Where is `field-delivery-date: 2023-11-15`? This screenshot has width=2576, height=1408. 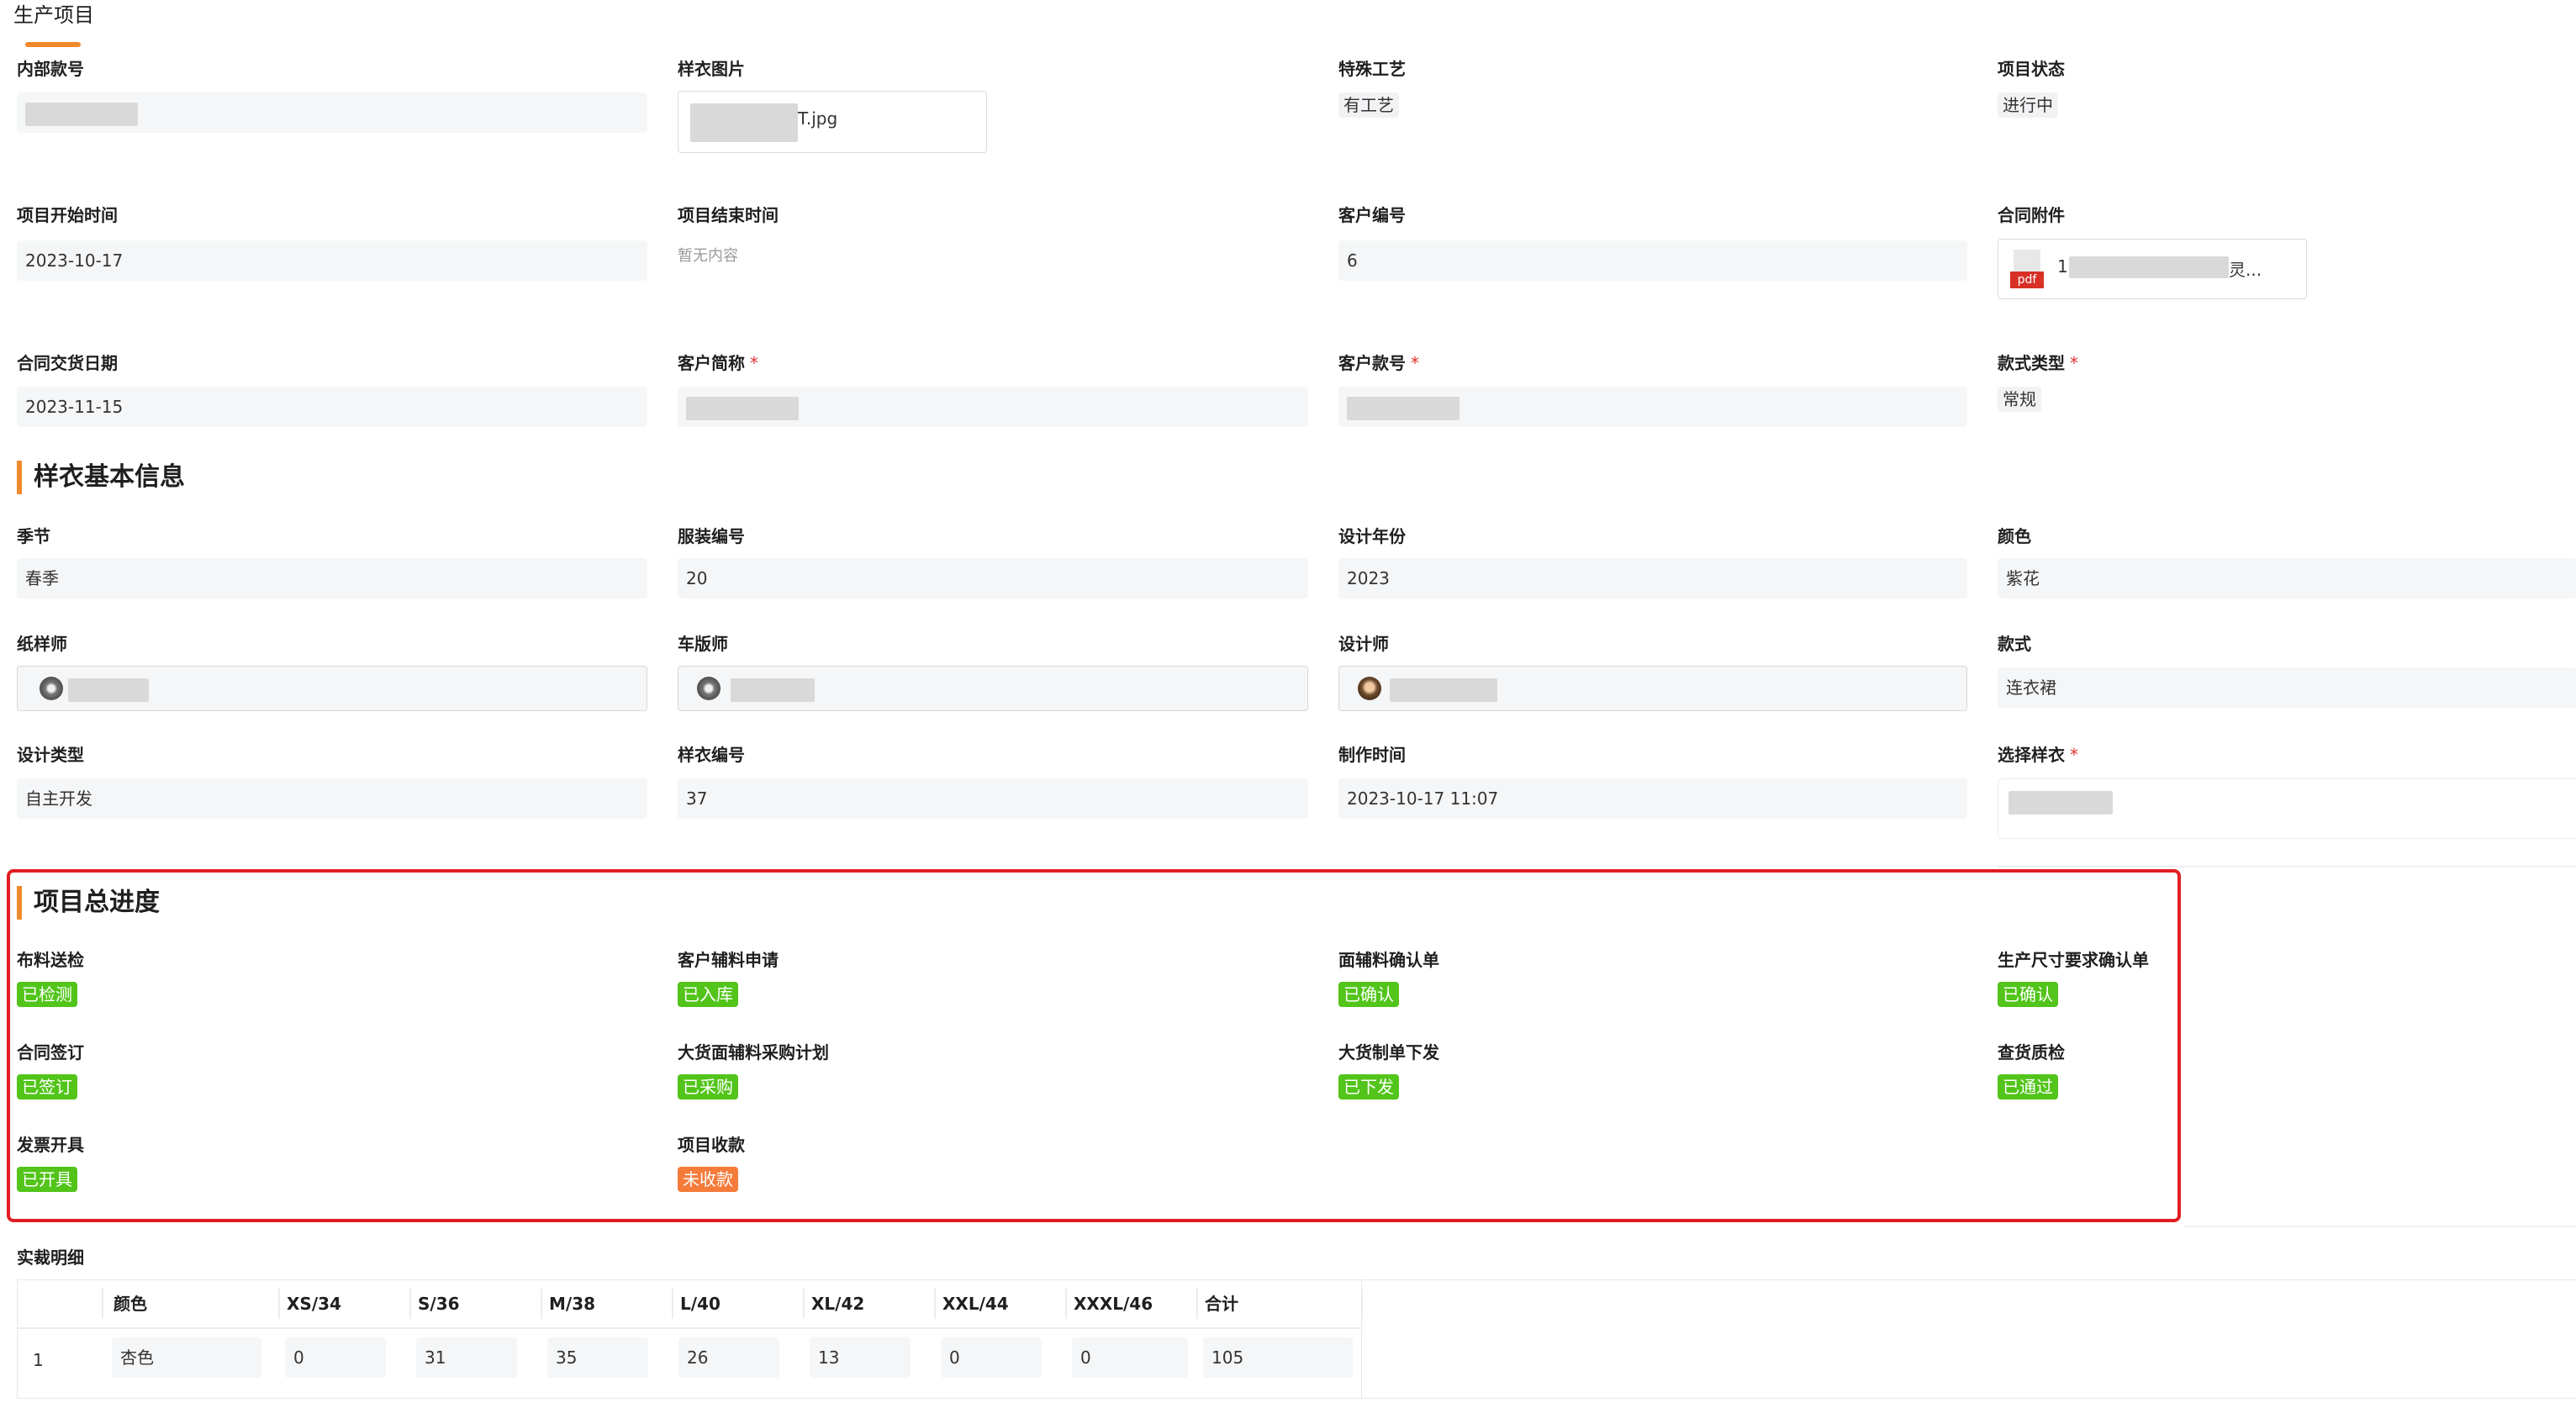 field-delivery-date: 2023-11-15 is located at coordinates (332, 407).